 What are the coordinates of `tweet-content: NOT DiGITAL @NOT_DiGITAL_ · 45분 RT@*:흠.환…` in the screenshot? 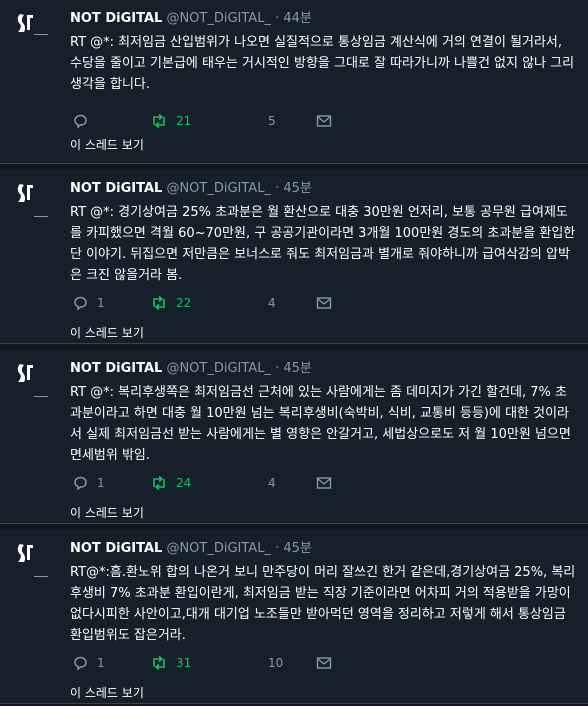 It's located at (323, 593).